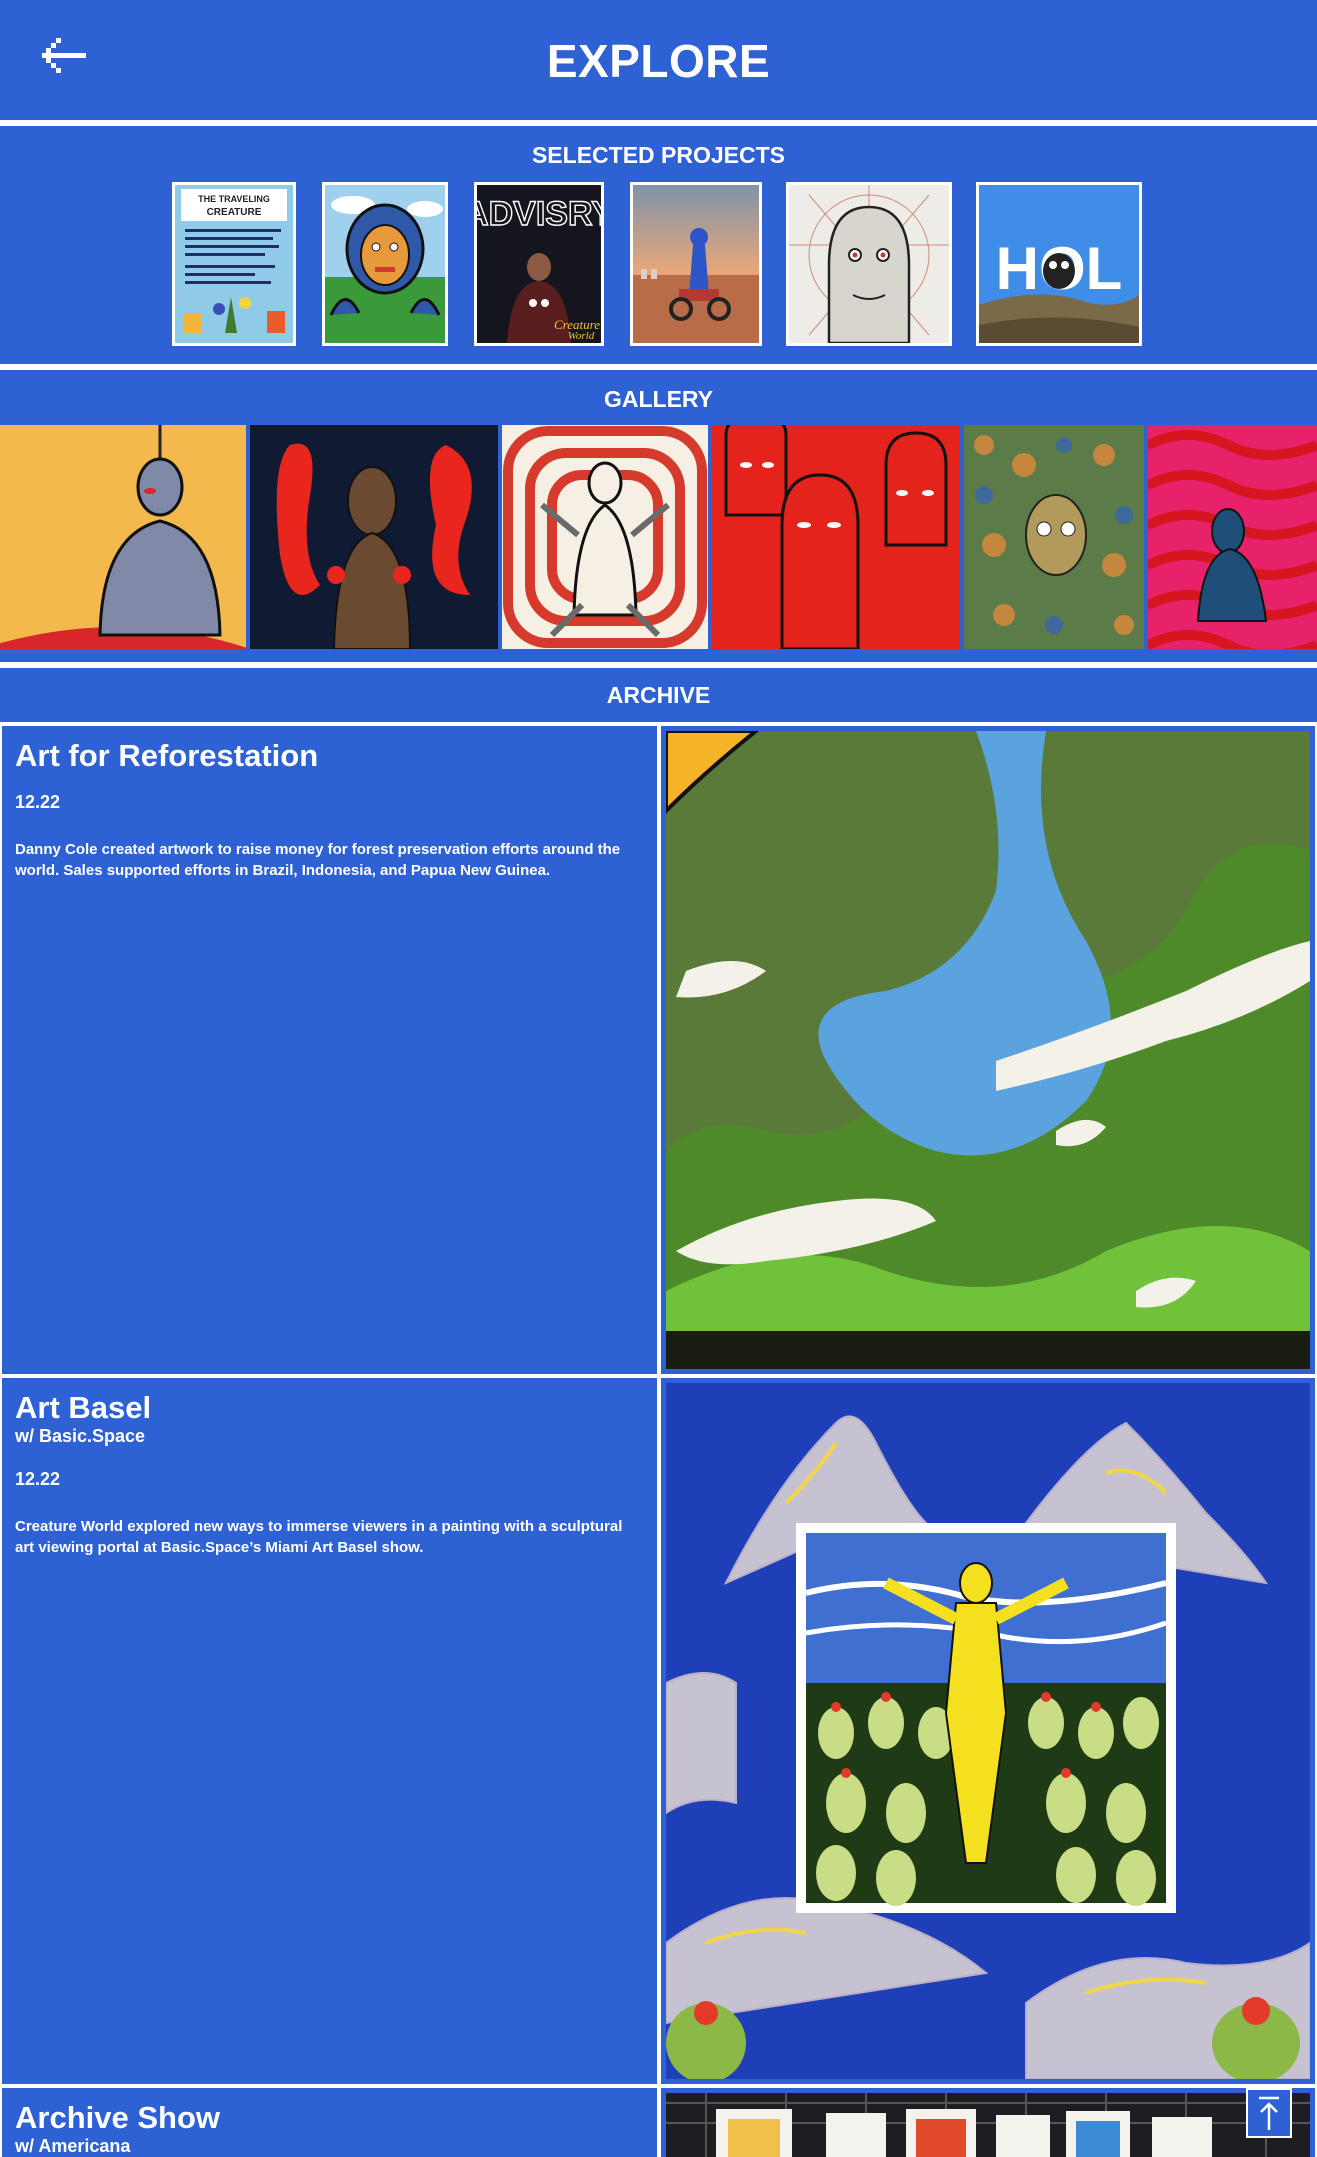 The width and height of the screenshot is (1317, 2157). Describe the element at coordinates (658, 155) in the screenshot. I see `selected-projects-title: SELECTED PROJECTS` at that location.